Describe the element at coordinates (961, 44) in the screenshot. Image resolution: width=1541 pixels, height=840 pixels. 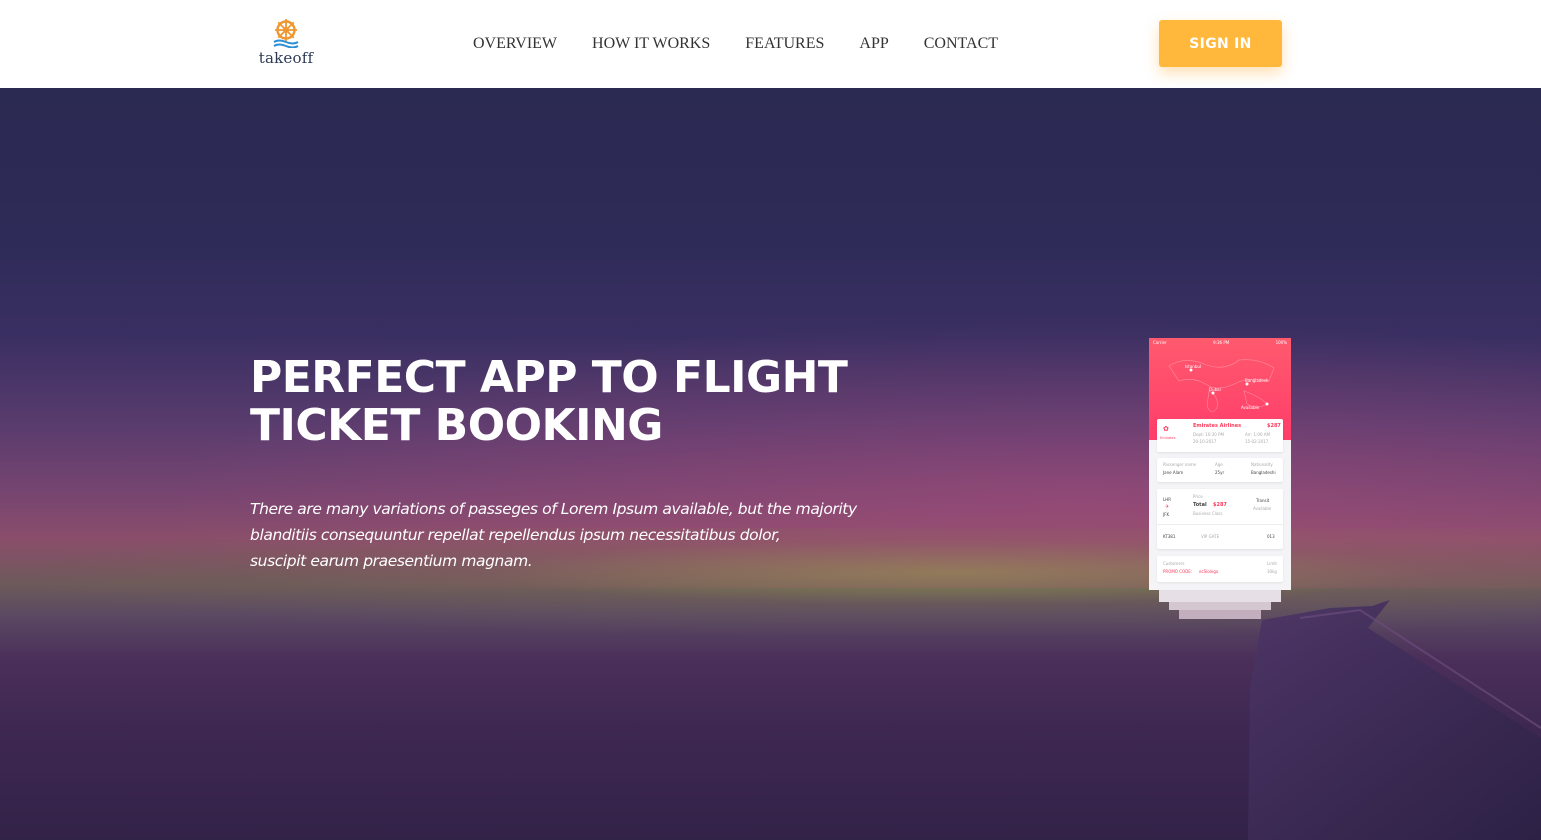
I see `nav-item-contact: CONTACT` at that location.